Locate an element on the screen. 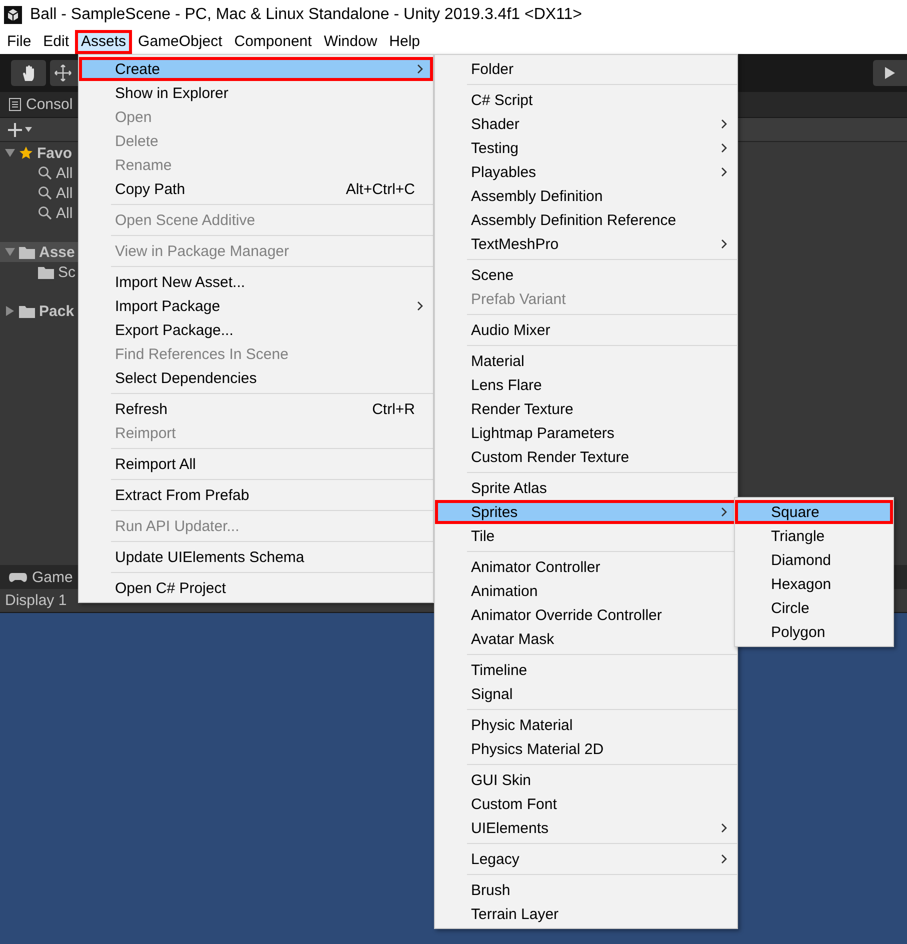 The width and height of the screenshot is (907, 944). tree-item: Asse is located at coordinates (39, 252).